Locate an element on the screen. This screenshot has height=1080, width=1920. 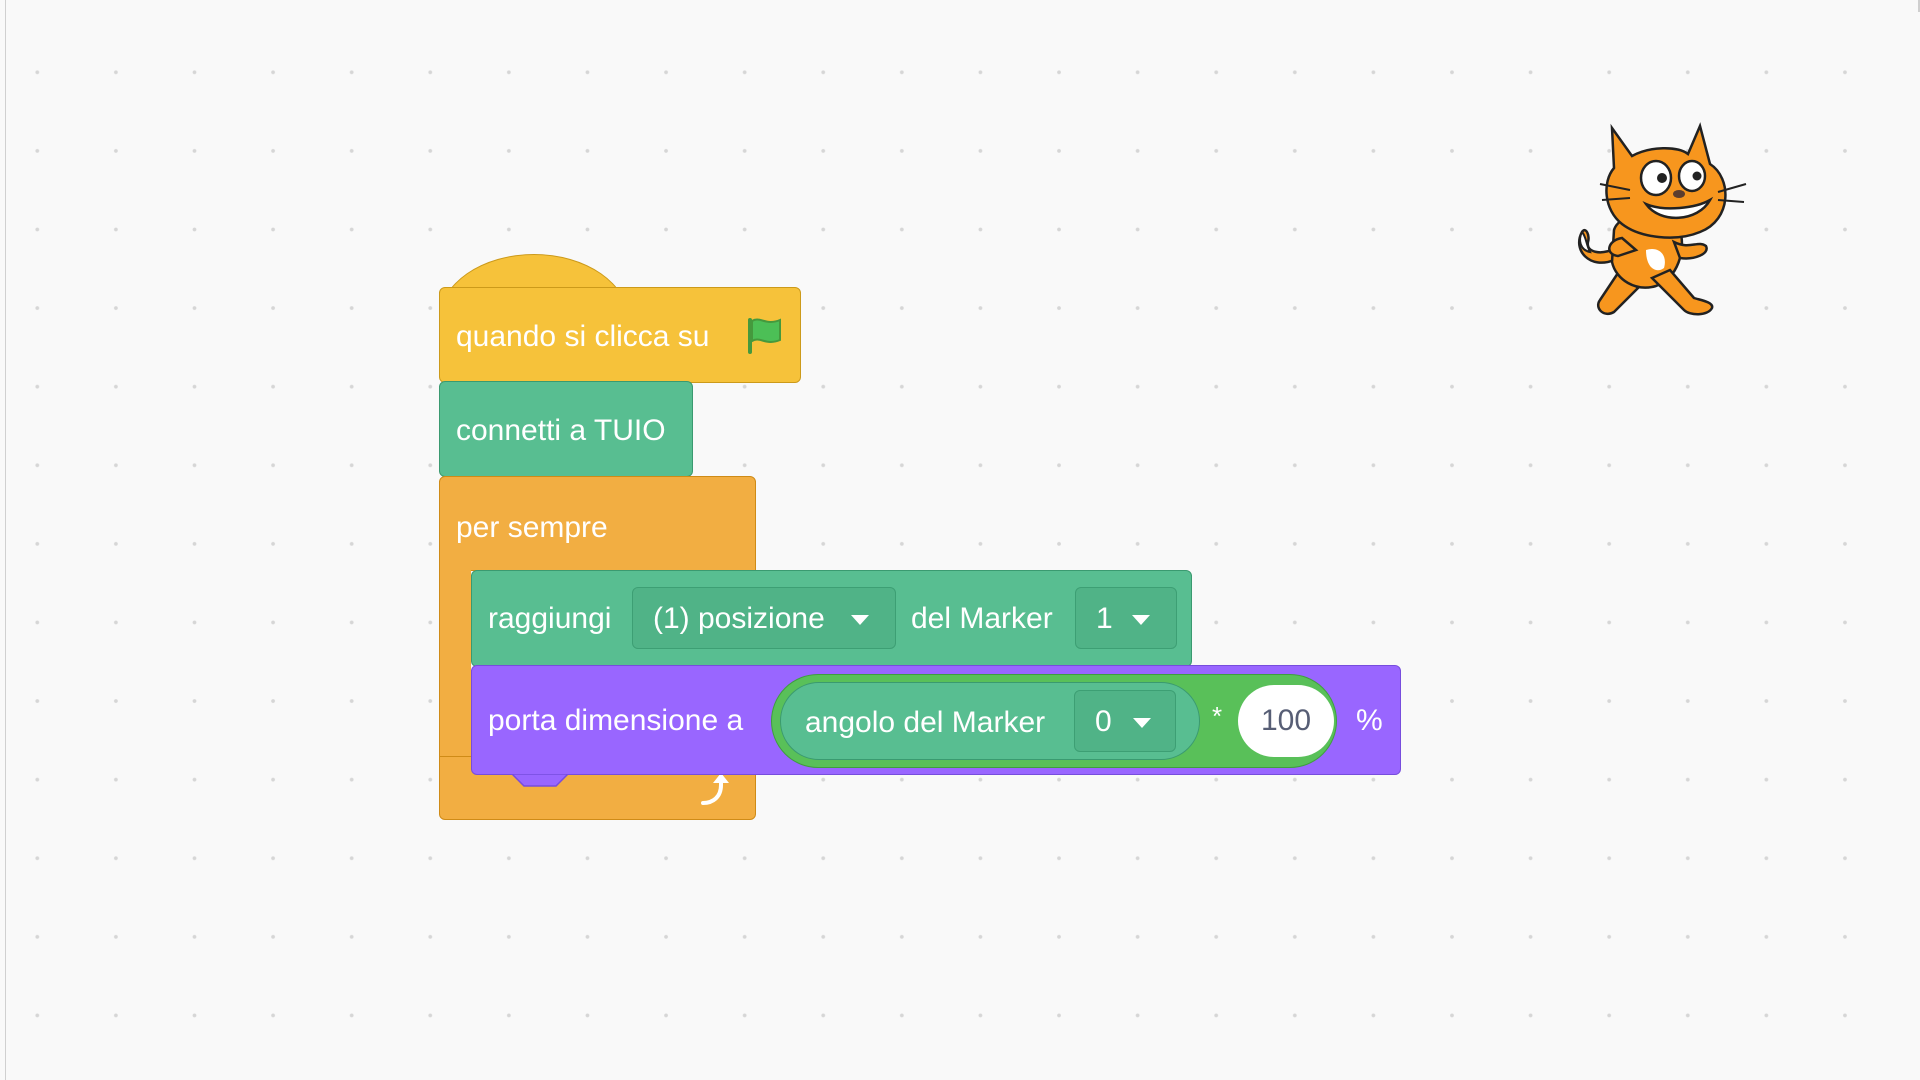
marker-angle-label: angolo del Marker is located at coordinates (925, 722).